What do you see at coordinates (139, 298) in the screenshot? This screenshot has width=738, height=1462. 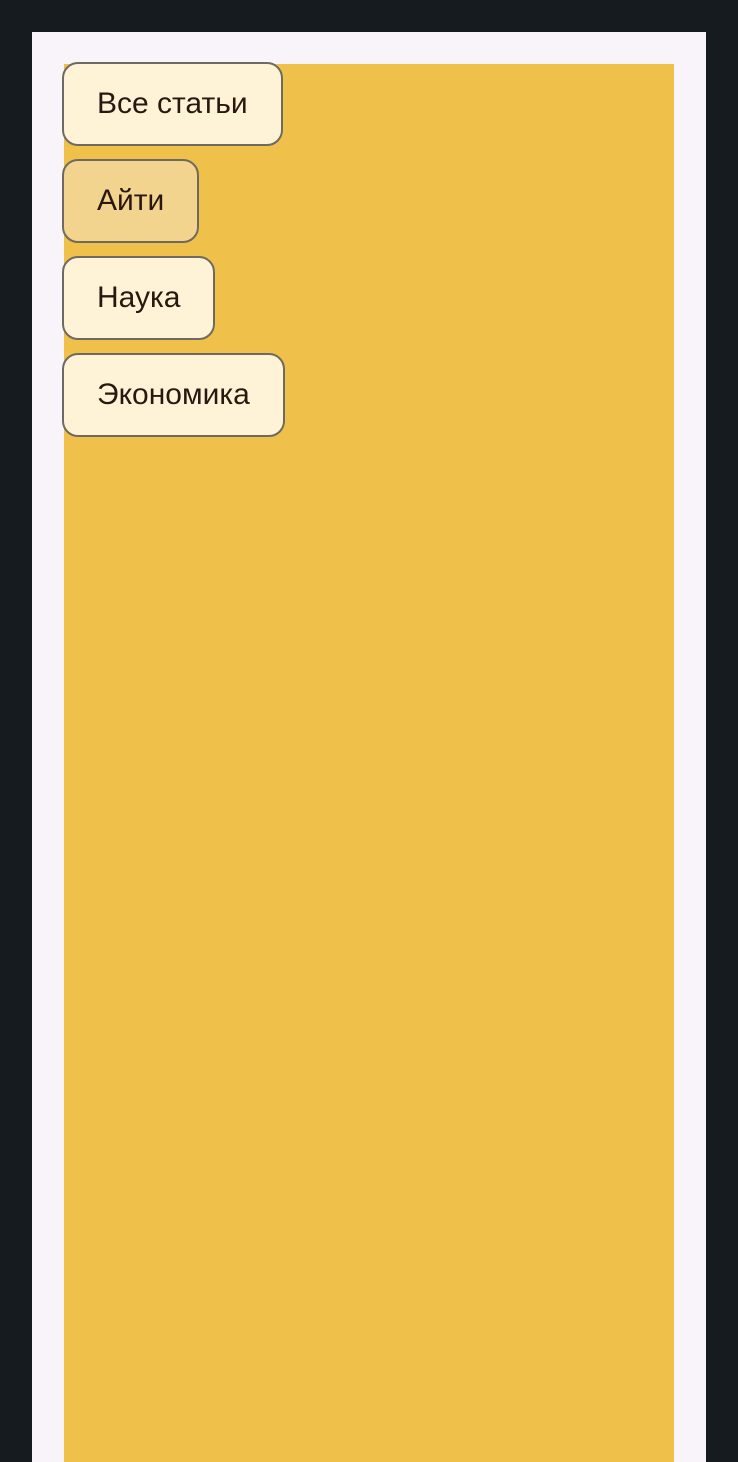 I see `category-button-science: Наука` at bounding box center [139, 298].